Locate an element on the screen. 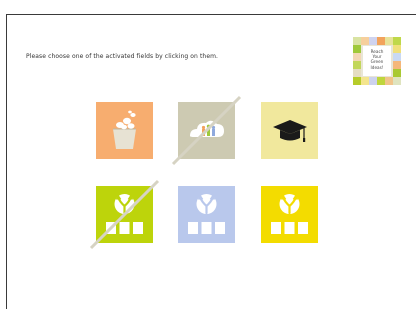  cloud-people-icon is located at coordinates (206, 130).